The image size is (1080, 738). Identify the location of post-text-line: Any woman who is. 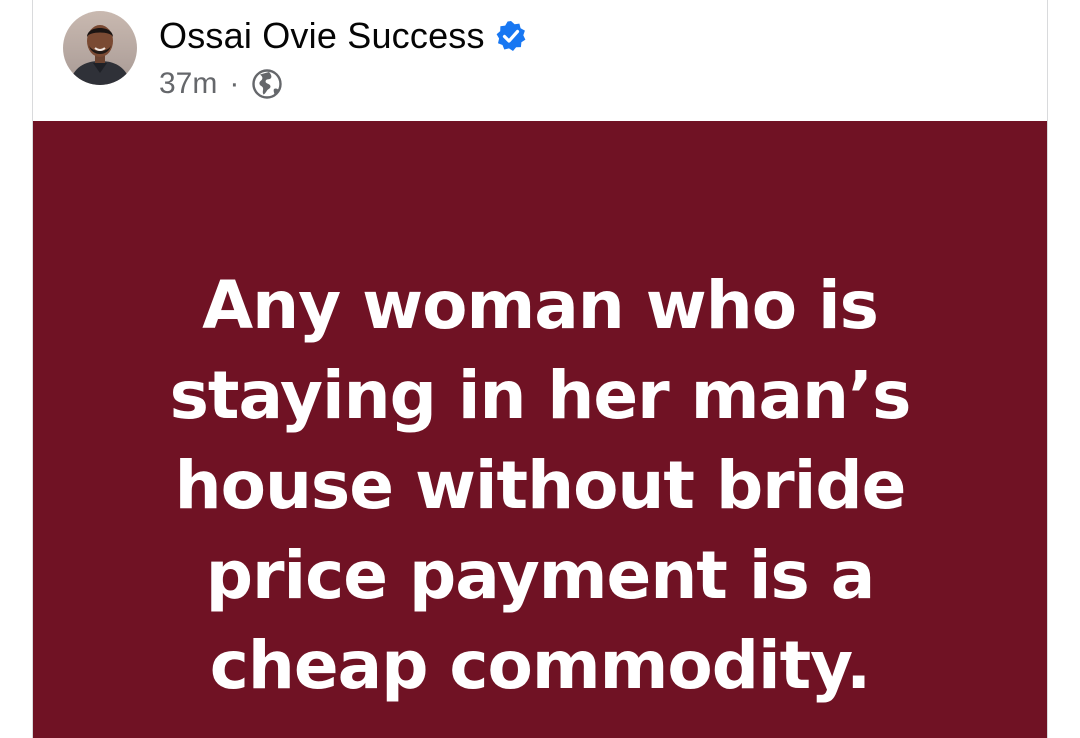
(540, 305).